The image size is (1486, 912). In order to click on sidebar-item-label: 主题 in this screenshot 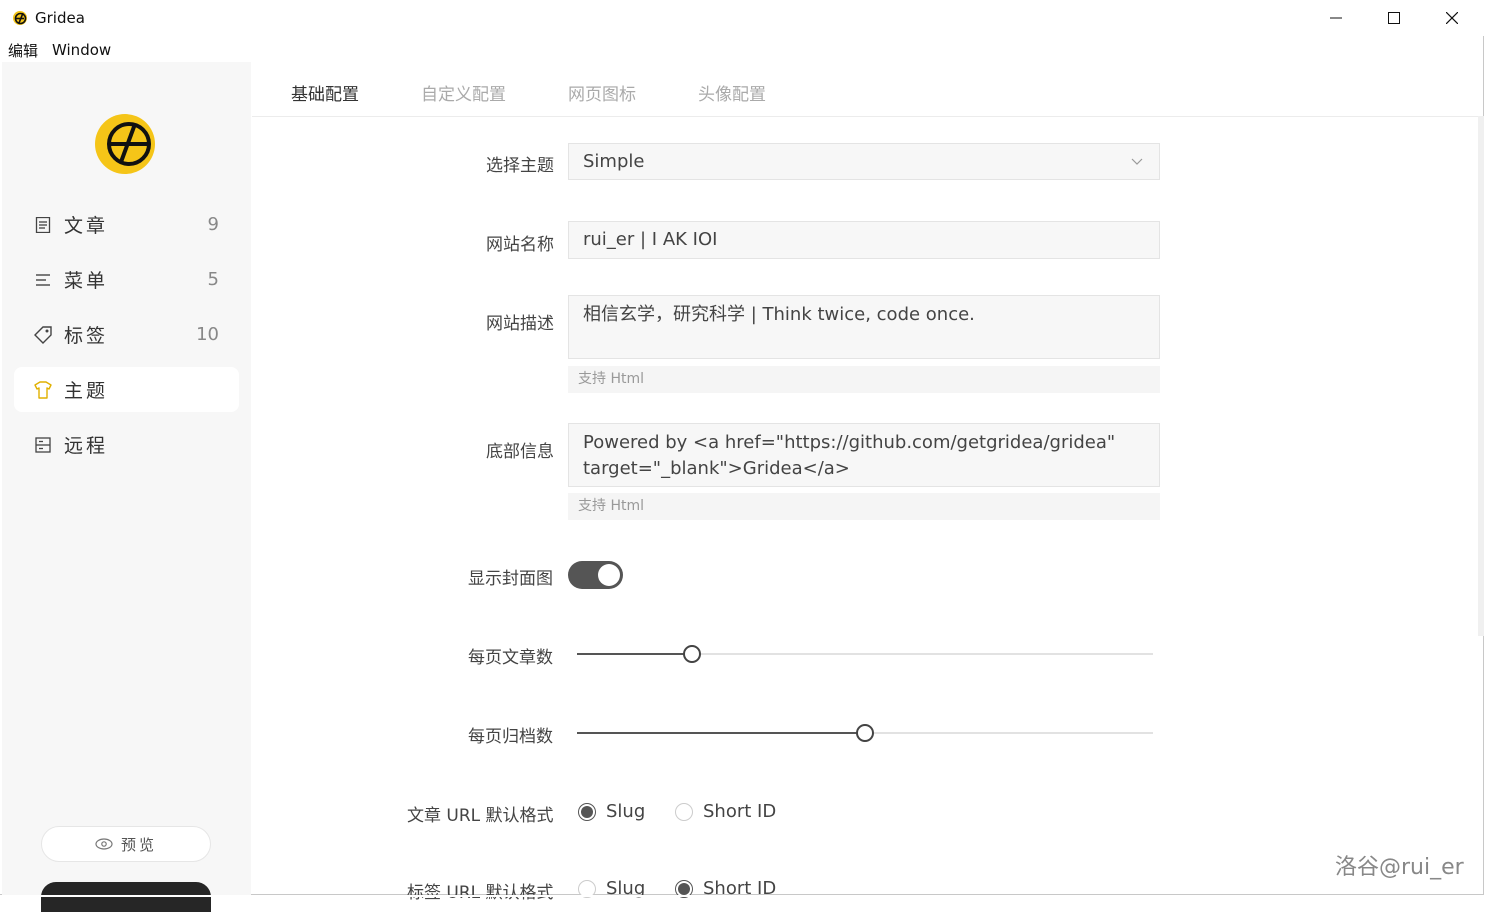, I will do `click(86, 391)`.